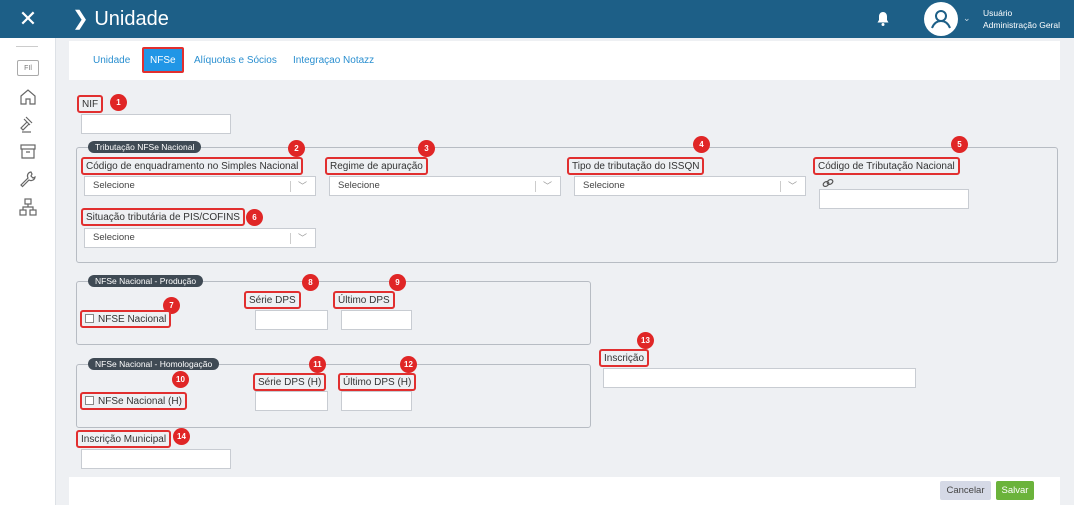 The image size is (1074, 505). I want to click on nfse-nacional-label: NFSE Nacional, so click(132, 319).